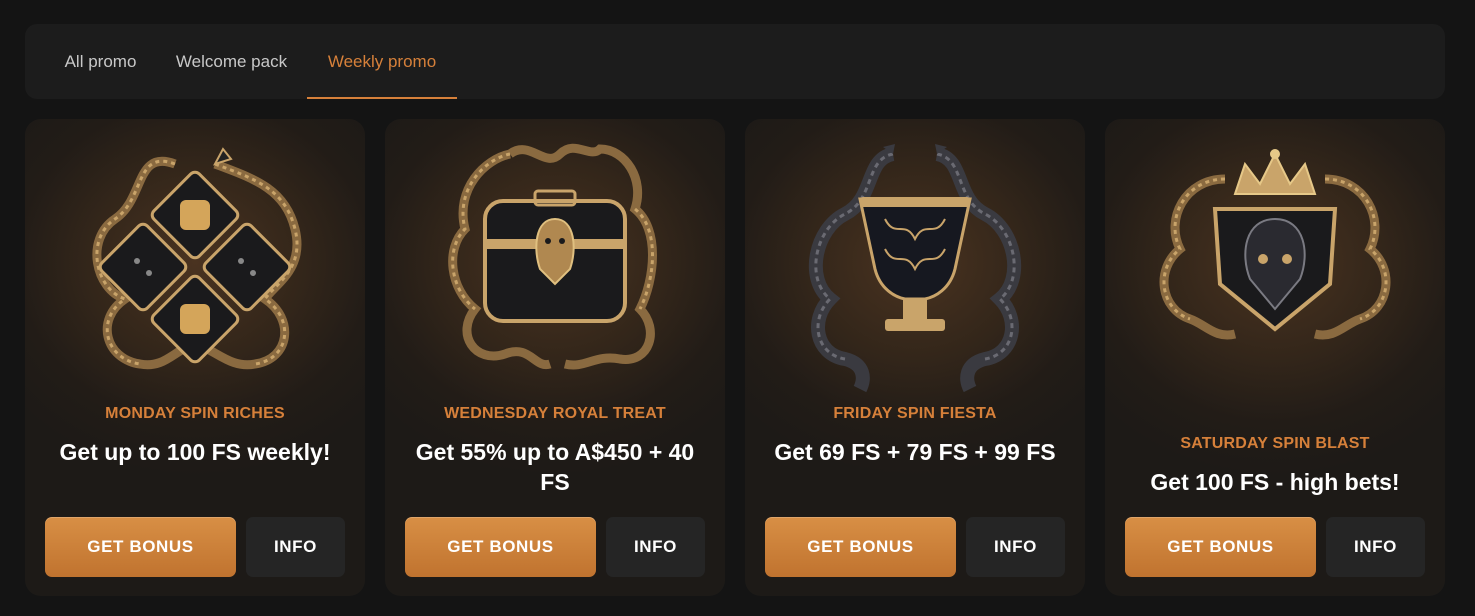 The image size is (1475, 616). Describe the element at coordinates (231, 61) in the screenshot. I see `tab-welcome-pack: Welcome pack` at that location.